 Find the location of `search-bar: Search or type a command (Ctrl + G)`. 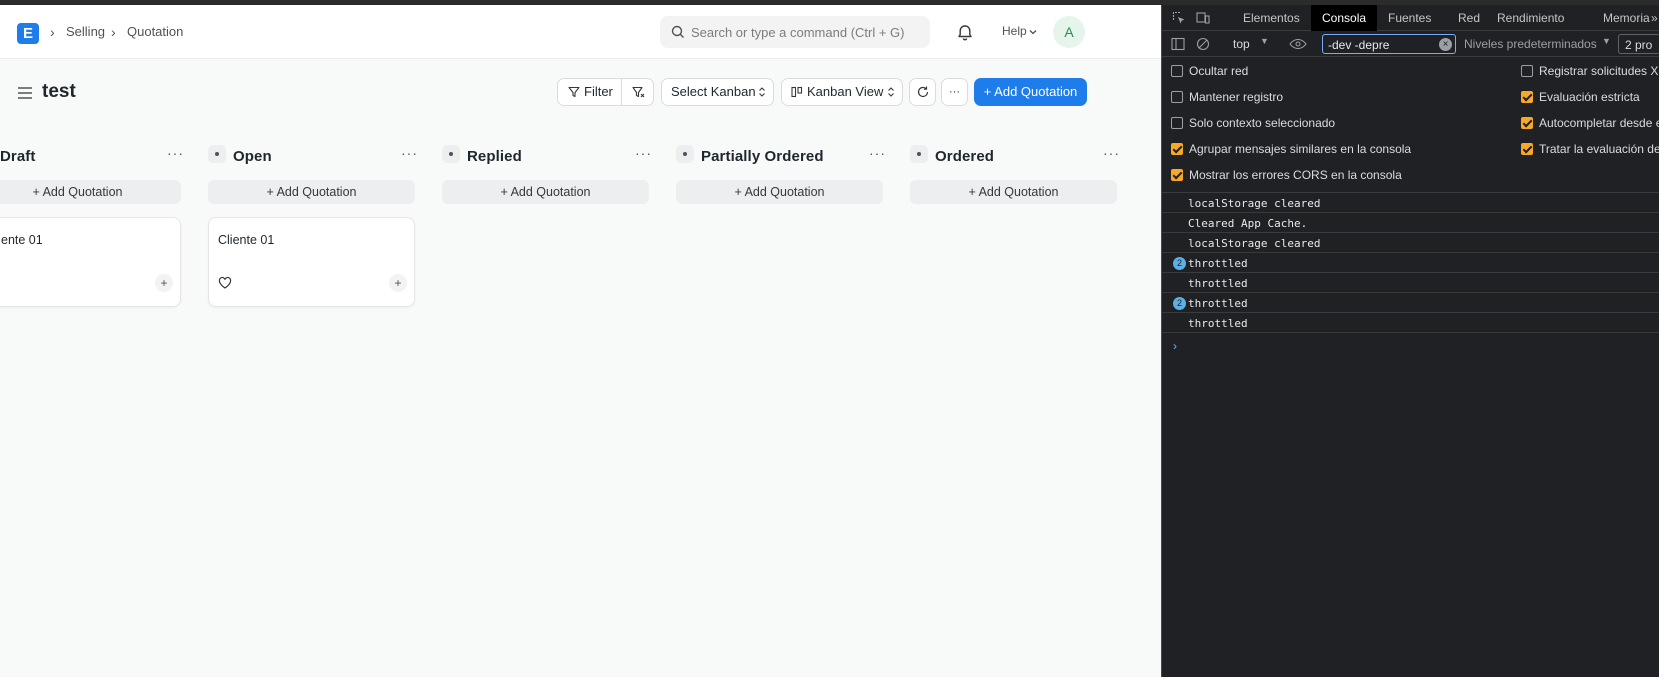

search-bar: Search or type a command (Ctrl + G) is located at coordinates (795, 32).